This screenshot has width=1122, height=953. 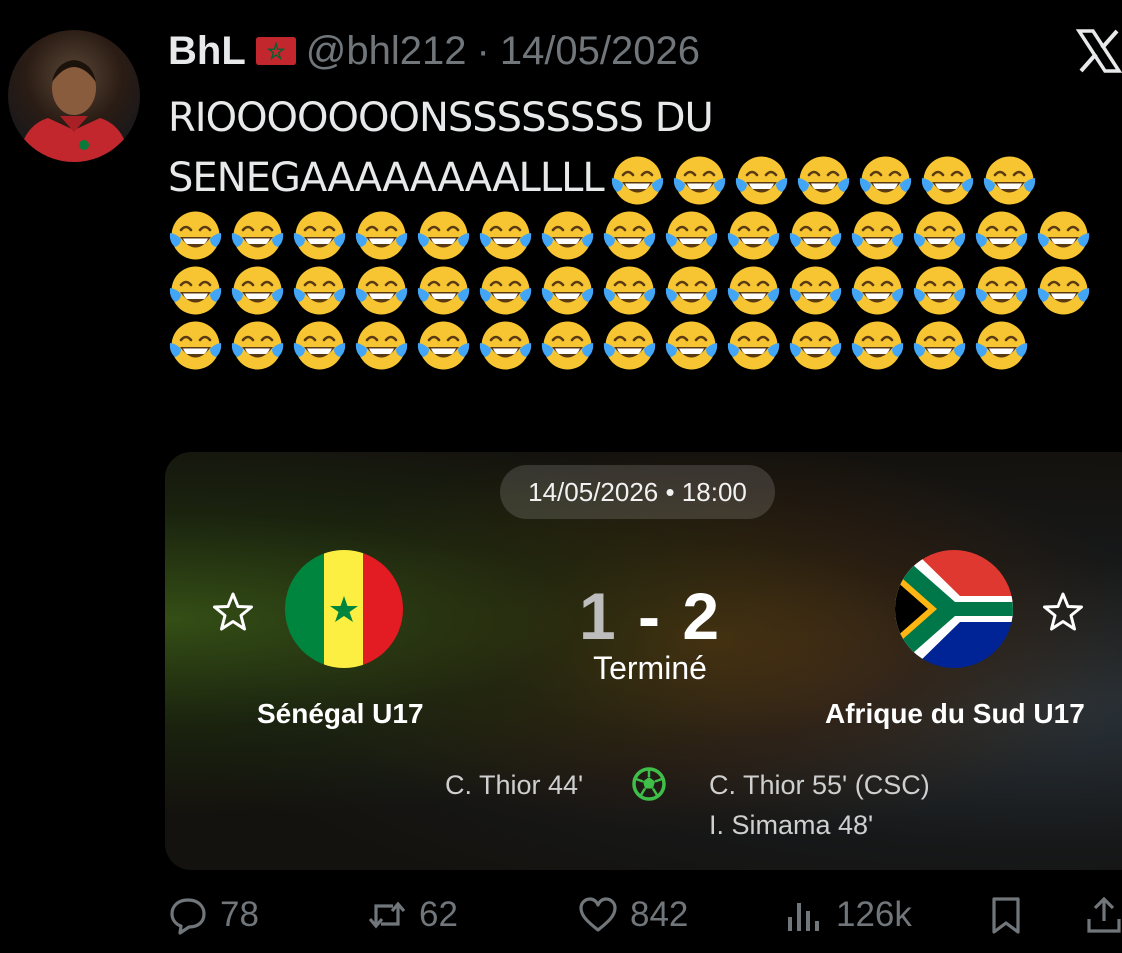 What do you see at coordinates (213, 915) in the screenshot?
I see `reply-button: 78` at bounding box center [213, 915].